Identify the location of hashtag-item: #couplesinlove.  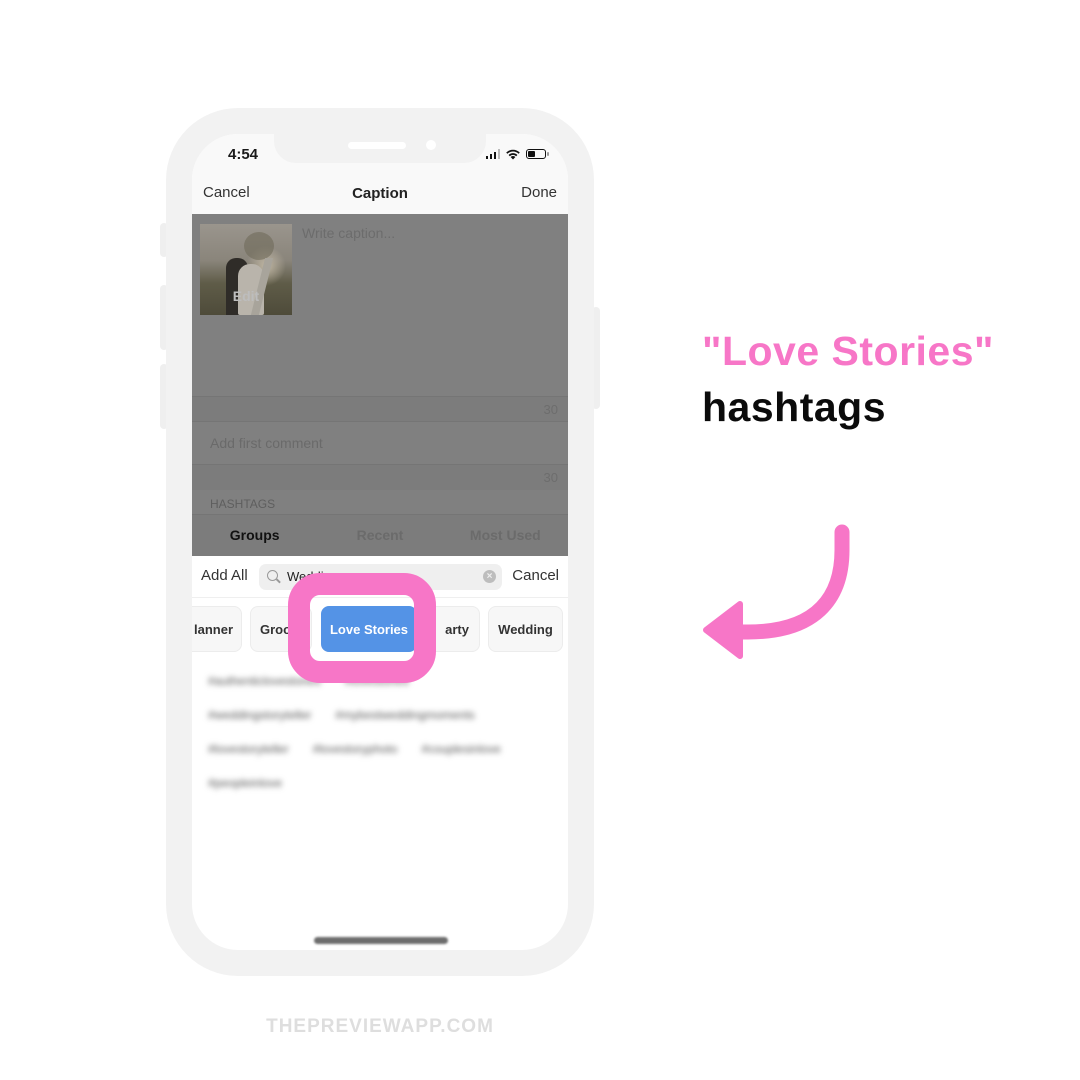
(460, 751).